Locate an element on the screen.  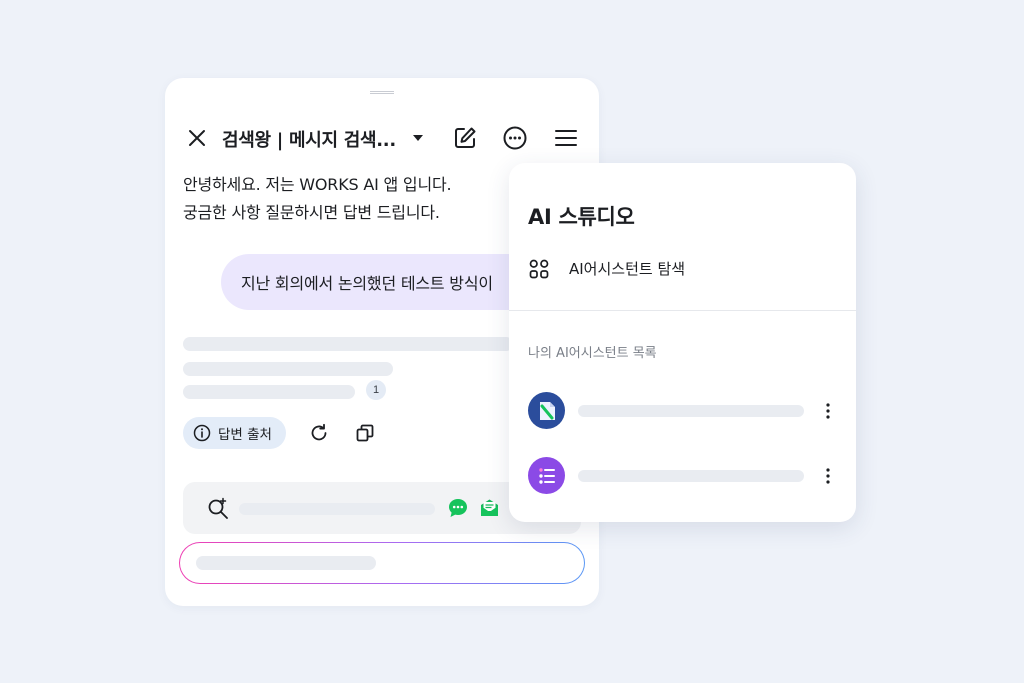
copy-icon is located at coordinates (365, 433).